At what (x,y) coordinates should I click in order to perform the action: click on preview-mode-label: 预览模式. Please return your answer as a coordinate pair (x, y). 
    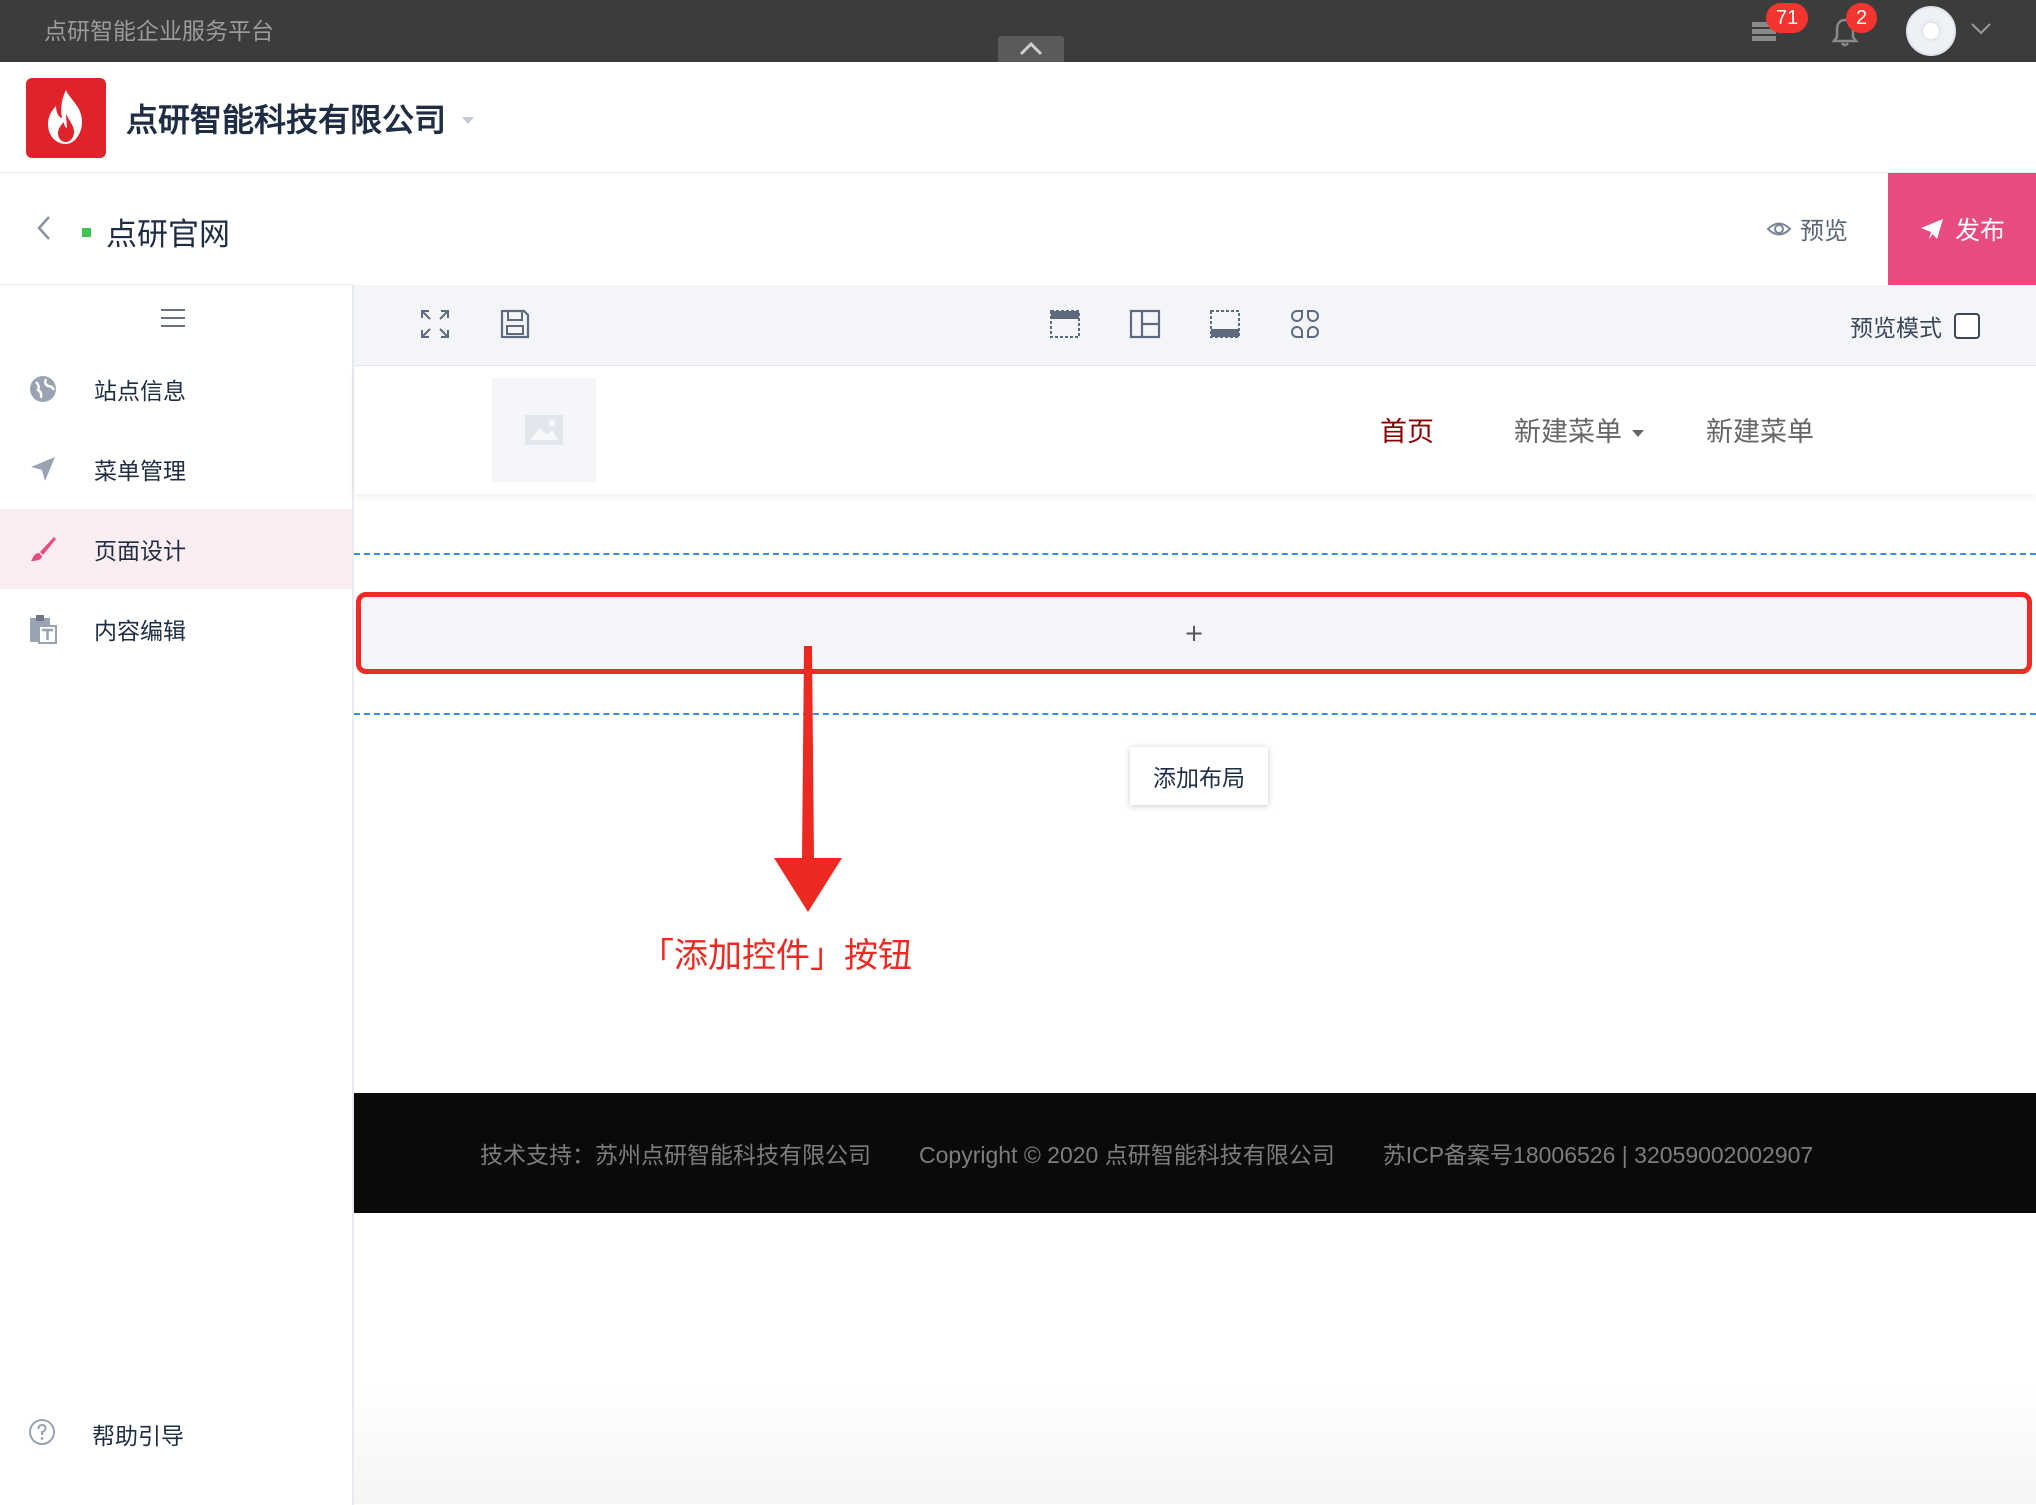
    Looking at the image, I should click on (1896, 329).